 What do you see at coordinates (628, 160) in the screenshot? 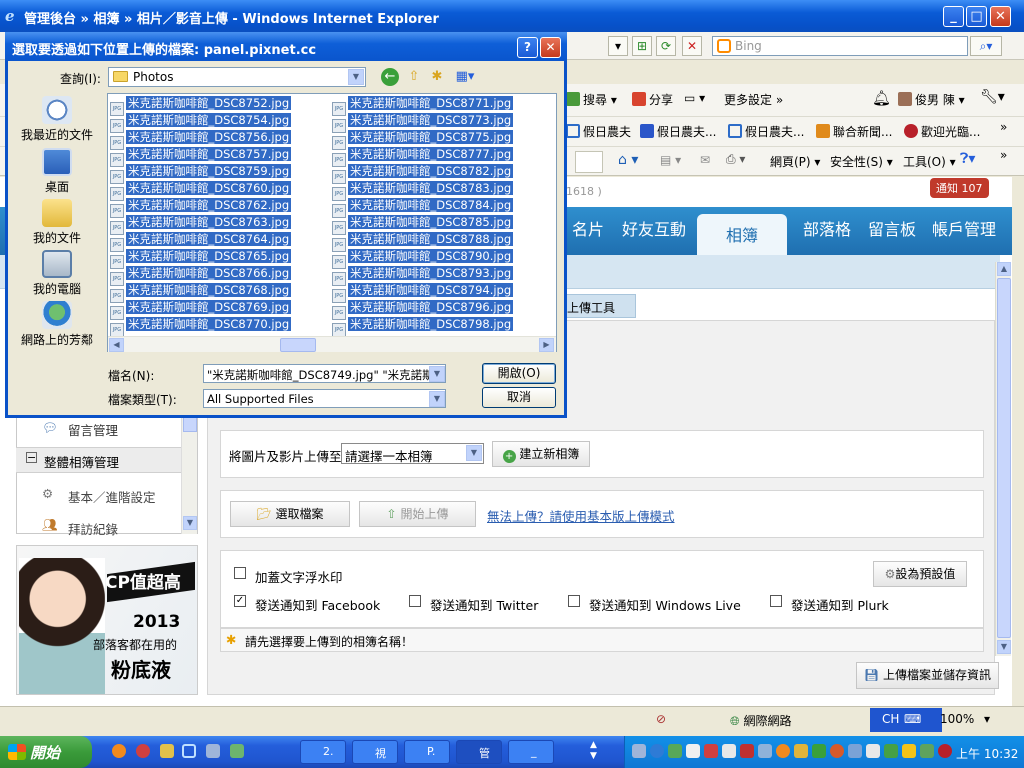
I see `home-icon: ⌂ ▾` at bounding box center [628, 160].